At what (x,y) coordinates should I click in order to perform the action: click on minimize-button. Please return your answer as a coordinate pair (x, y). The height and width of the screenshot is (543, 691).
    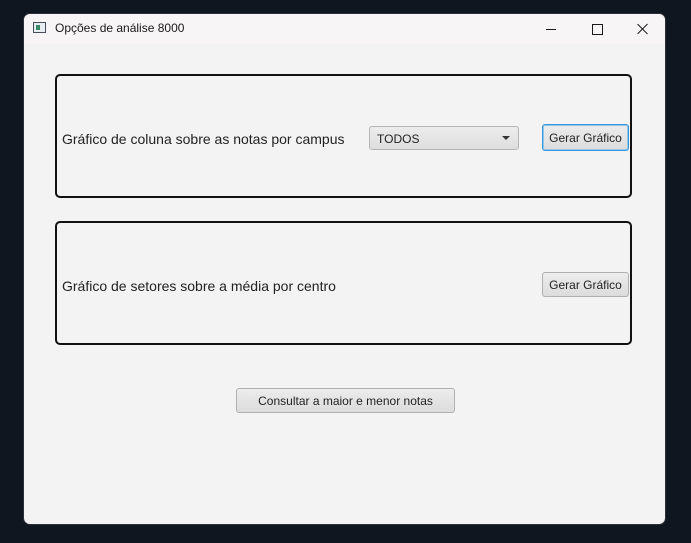
    Looking at the image, I should click on (551, 29).